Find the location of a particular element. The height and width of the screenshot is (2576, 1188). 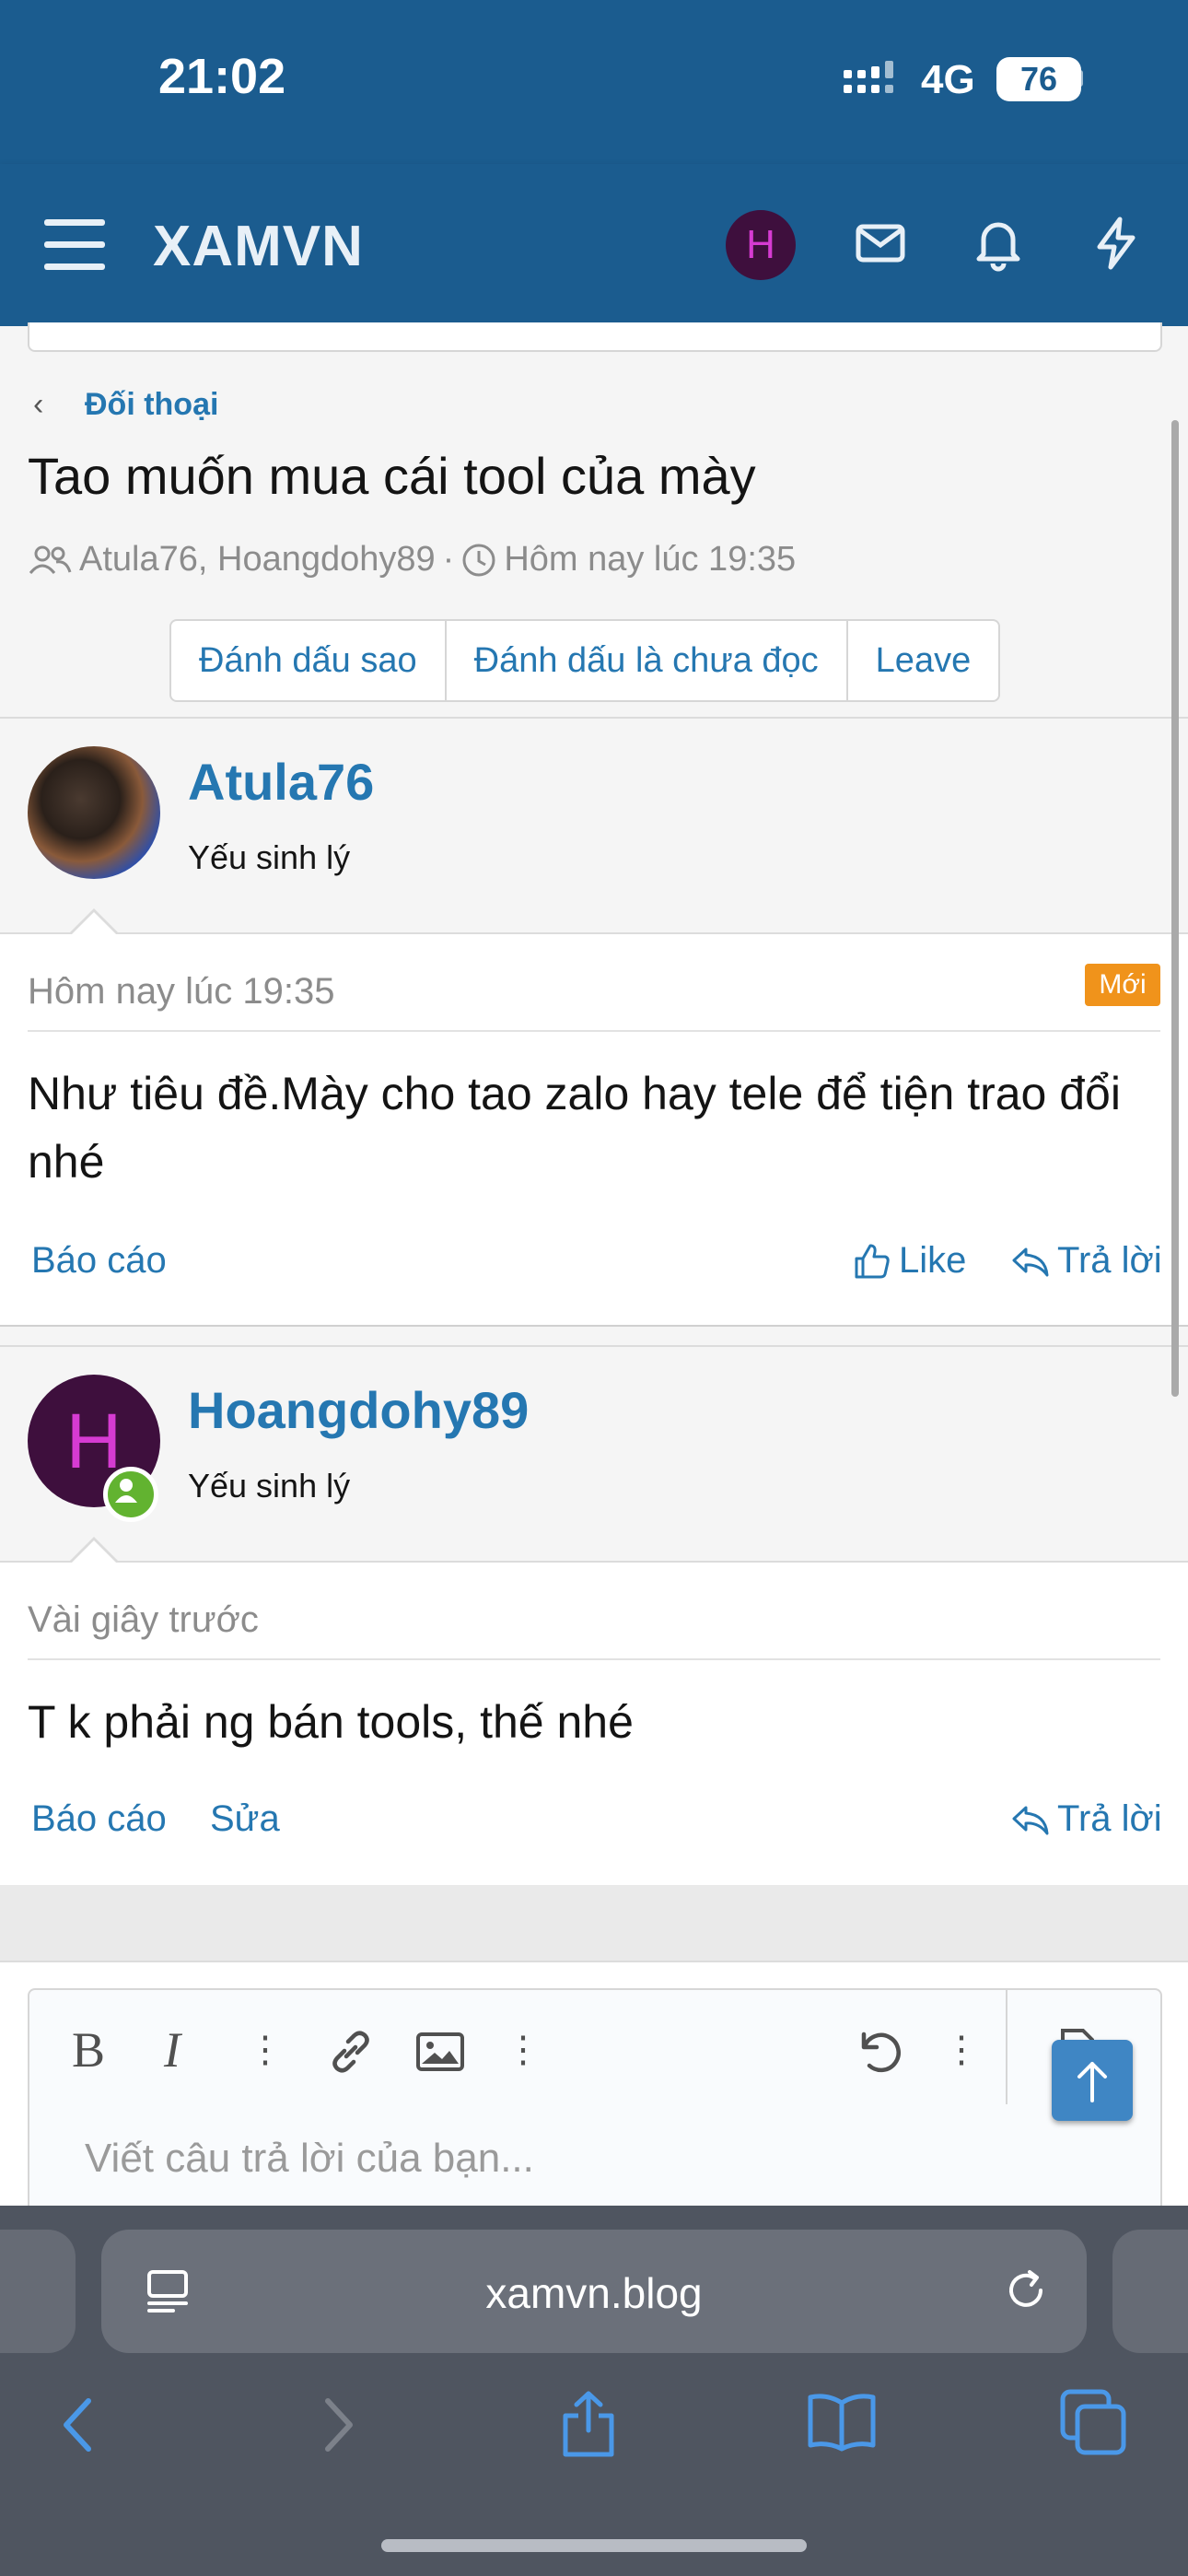

edit-link: Sửa is located at coordinates (245, 1819).